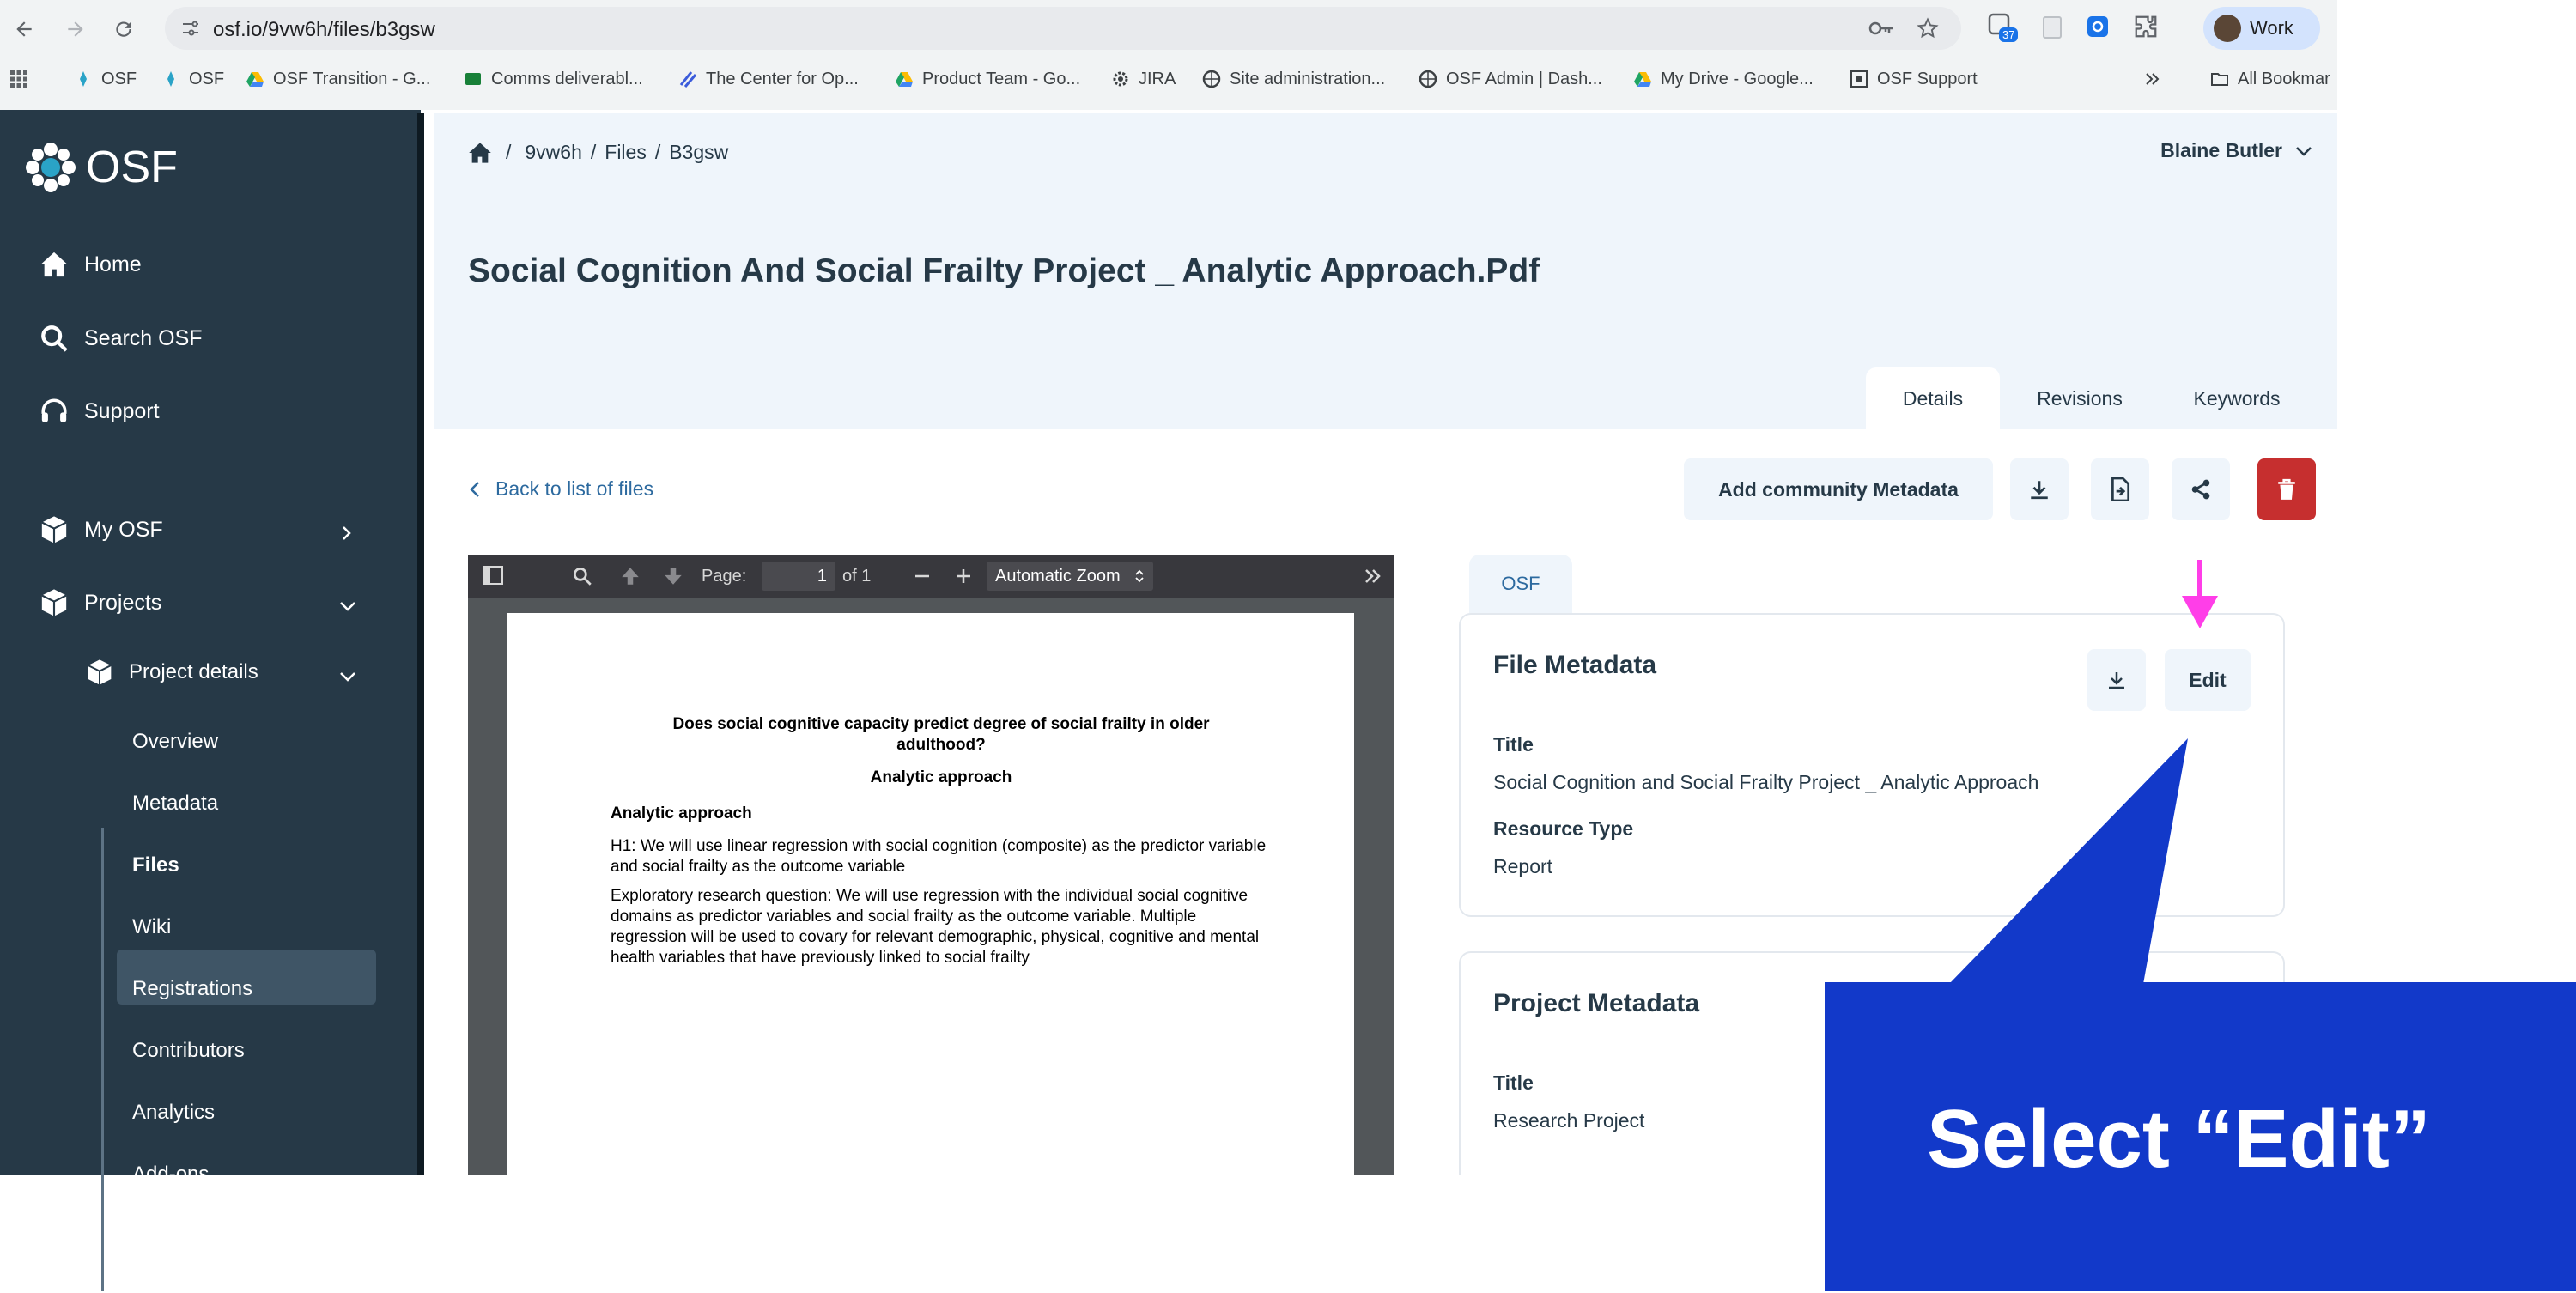  What do you see at coordinates (2179, 1139) in the screenshot?
I see `instruction-callout-text: Select “Edit”` at bounding box center [2179, 1139].